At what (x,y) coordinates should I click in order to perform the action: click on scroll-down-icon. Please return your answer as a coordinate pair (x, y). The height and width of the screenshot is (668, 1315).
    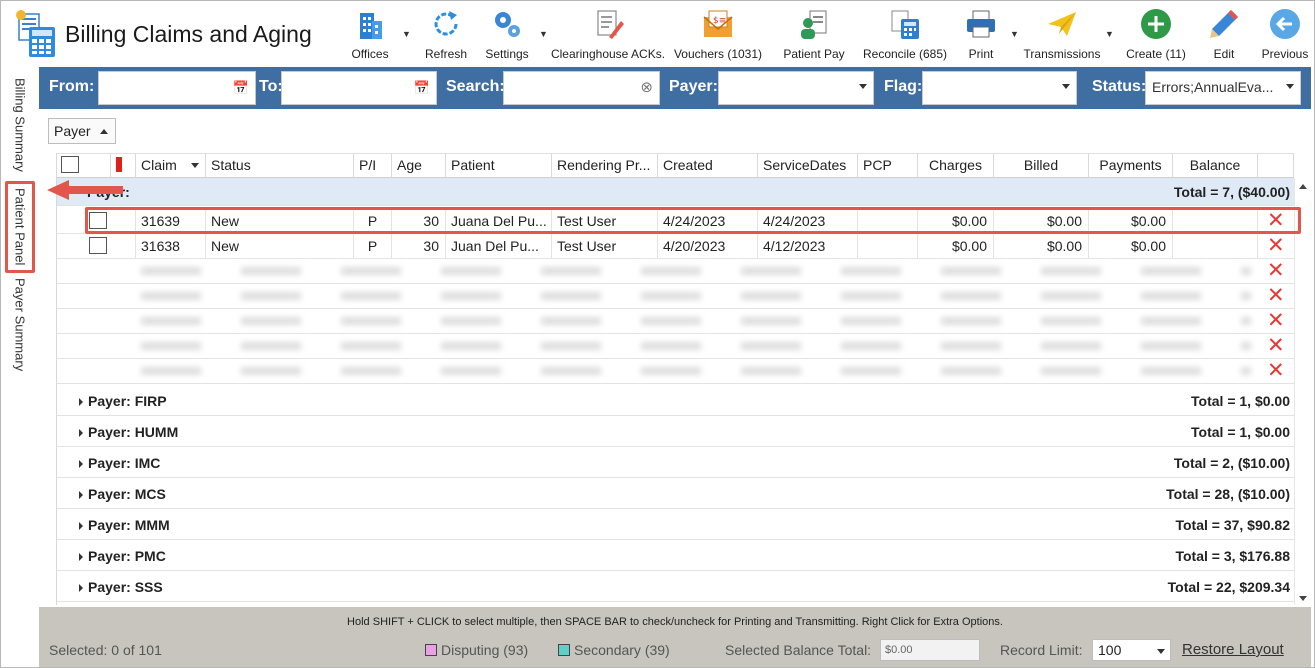
    Looking at the image, I should click on (1303, 598).